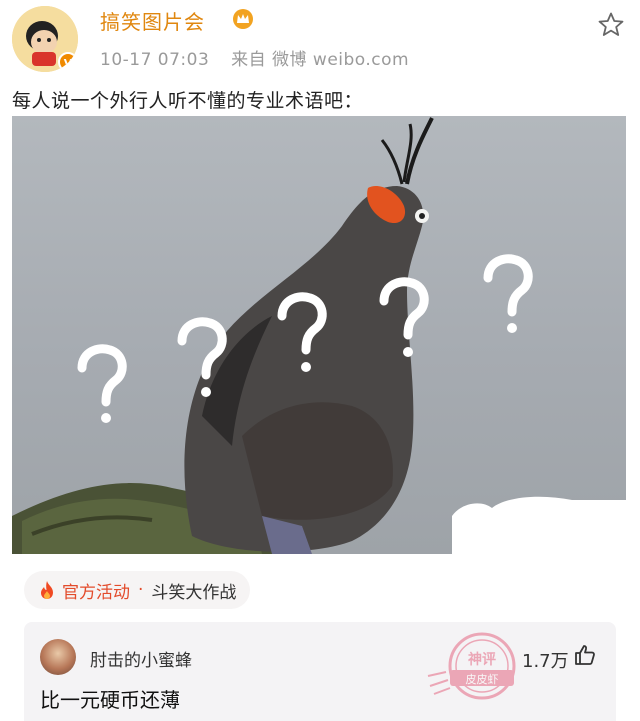 The height and width of the screenshot is (721, 640). What do you see at coordinates (45, 39) in the screenshot?
I see `author-avatar: V` at bounding box center [45, 39].